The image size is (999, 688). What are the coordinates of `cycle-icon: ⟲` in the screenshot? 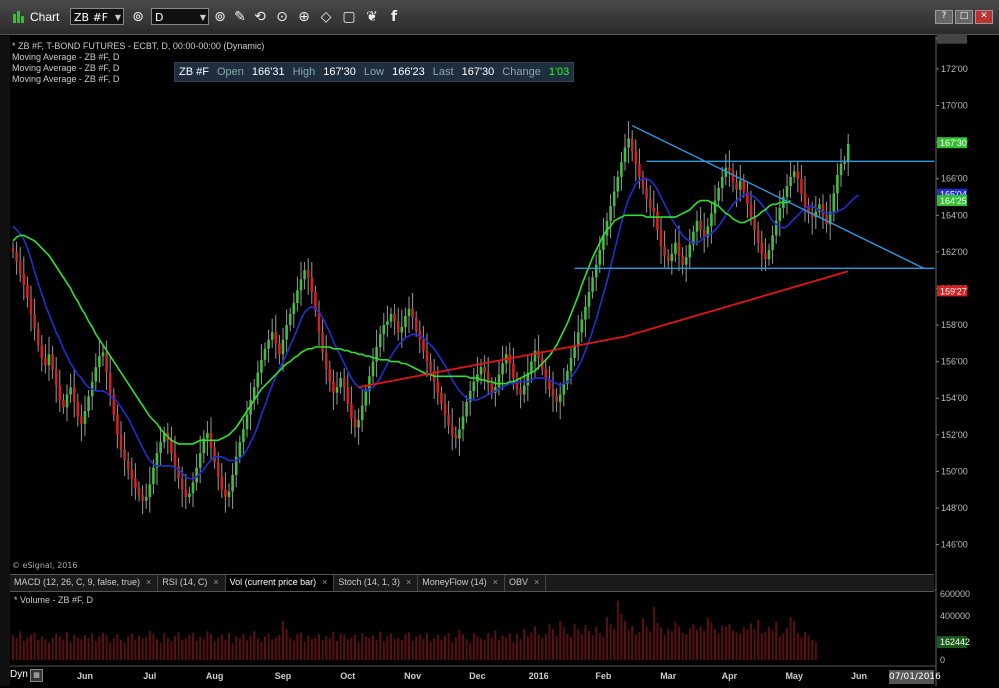 It's located at (260, 17).